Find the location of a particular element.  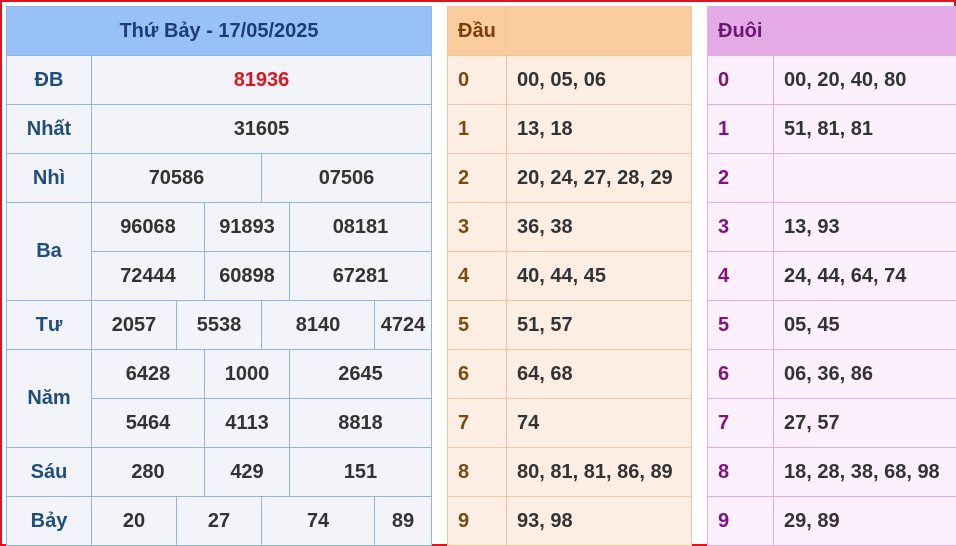

duoi-key: 1 is located at coordinates (740, 129).